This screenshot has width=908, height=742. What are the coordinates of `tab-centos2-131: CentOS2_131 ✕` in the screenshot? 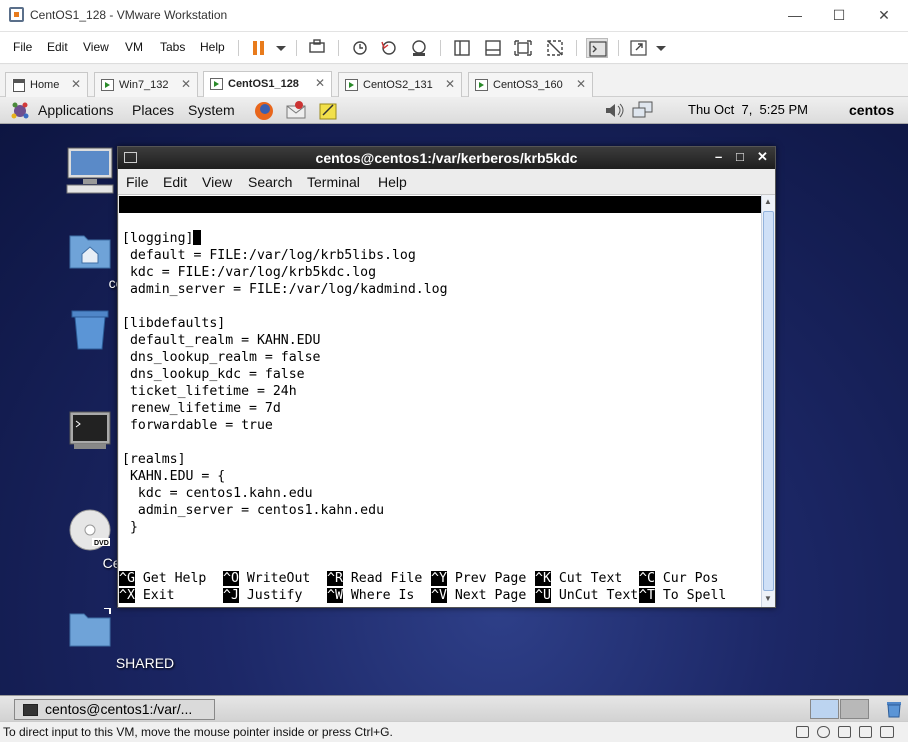 It's located at (400, 84).